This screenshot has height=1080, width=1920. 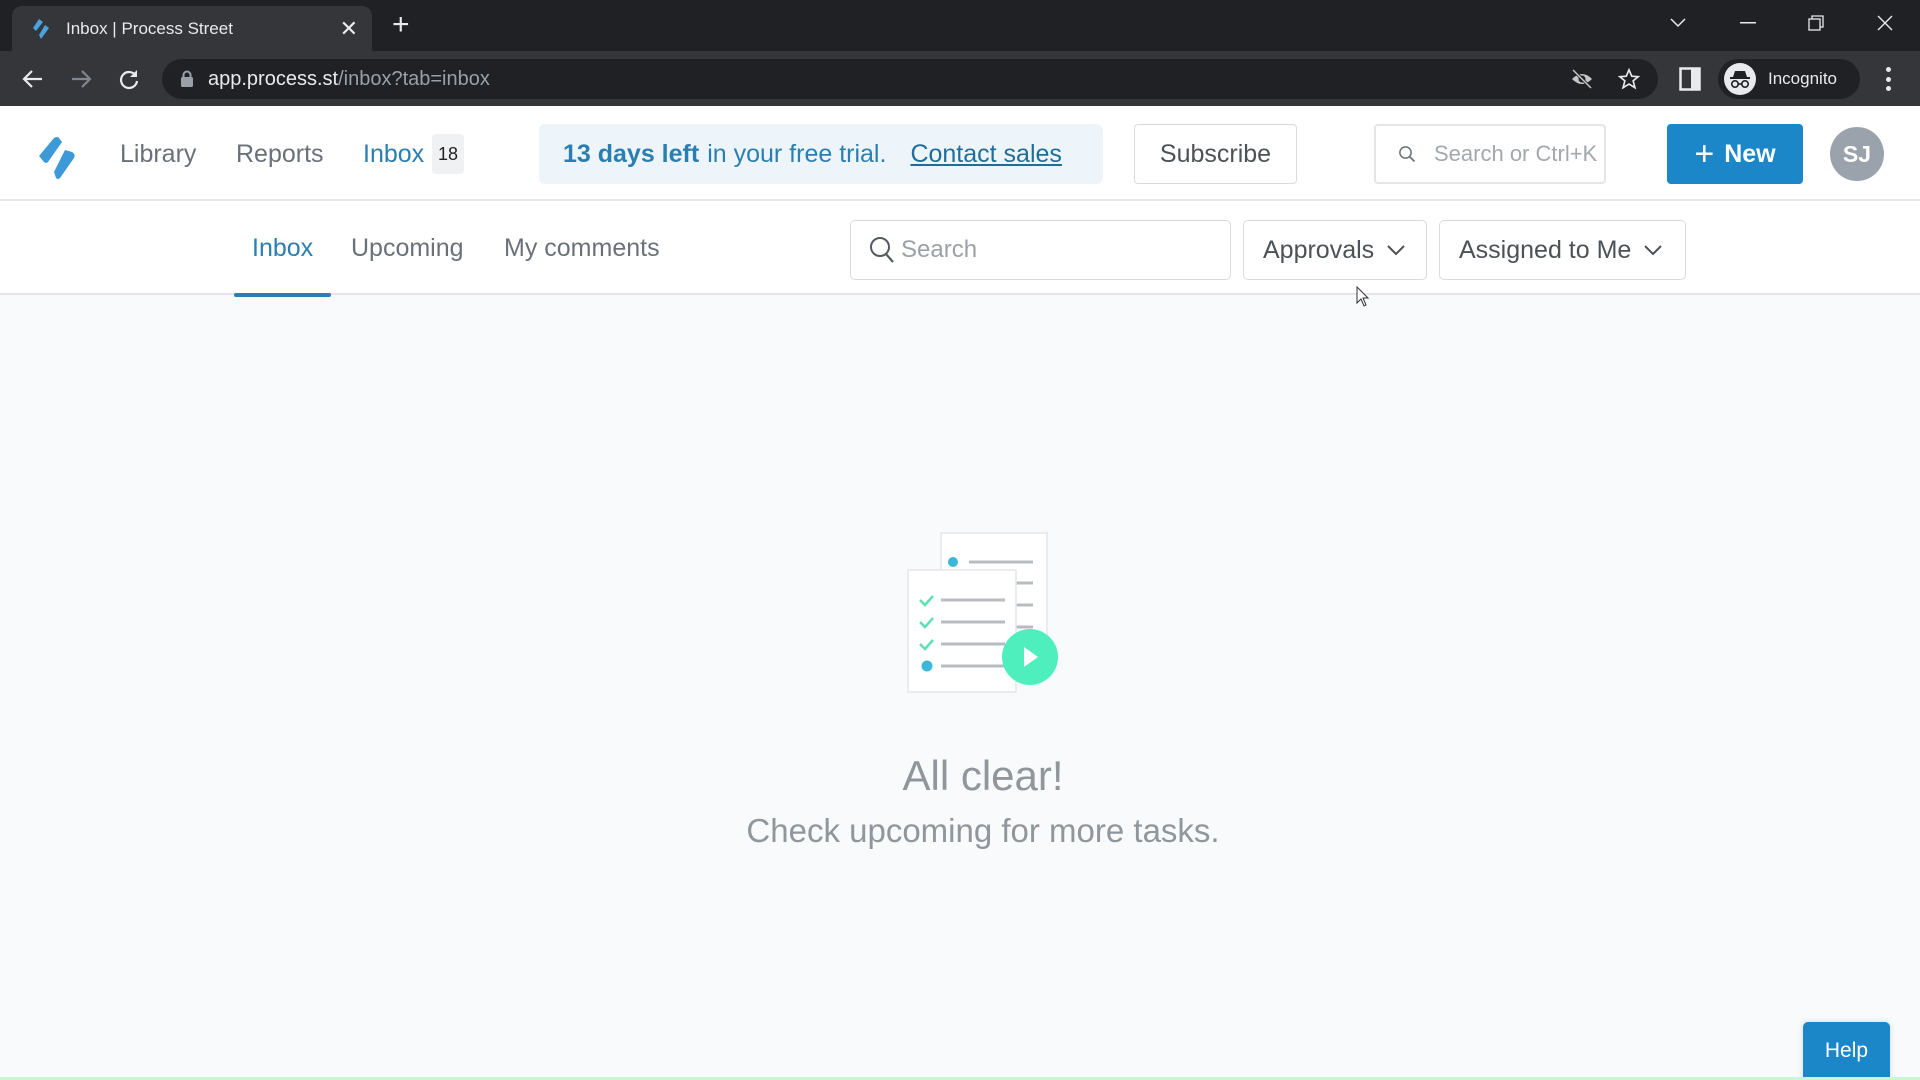 What do you see at coordinates (1846, 1051) in the screenshot?
I see `help-button: Help` at bounding box center [1846, 1051].